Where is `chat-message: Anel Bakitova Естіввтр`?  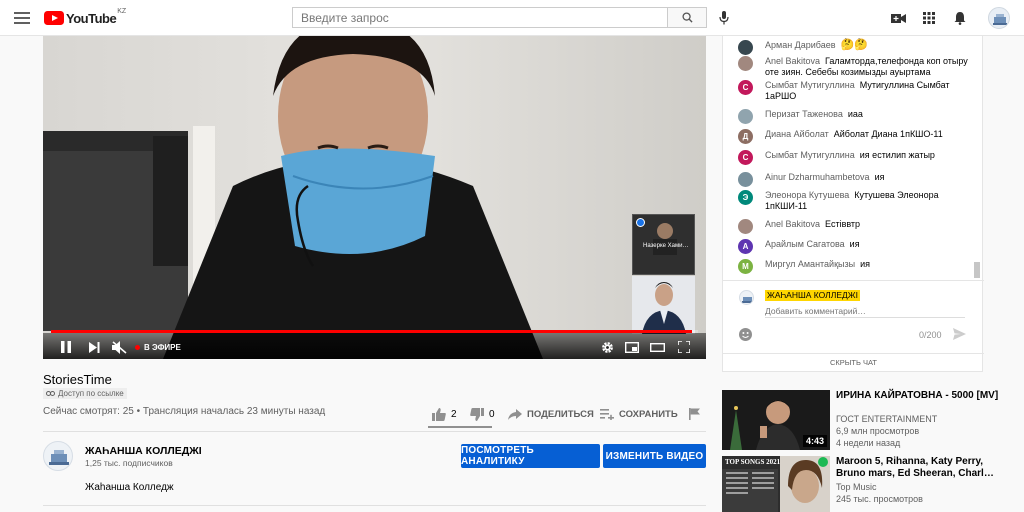
chat-message: Anel Bakitova Естіввтр is located at coordinates (855, 226).